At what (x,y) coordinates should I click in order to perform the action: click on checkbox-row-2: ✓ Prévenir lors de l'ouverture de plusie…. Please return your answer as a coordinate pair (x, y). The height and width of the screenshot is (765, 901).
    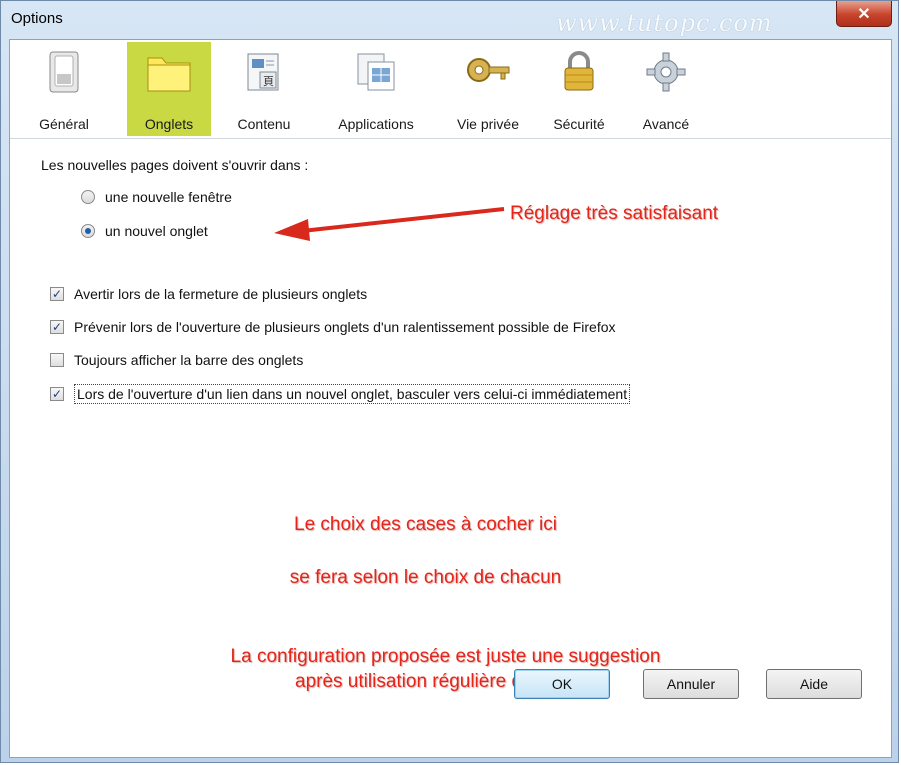
    Looking at the image, I should click on (333, 327).